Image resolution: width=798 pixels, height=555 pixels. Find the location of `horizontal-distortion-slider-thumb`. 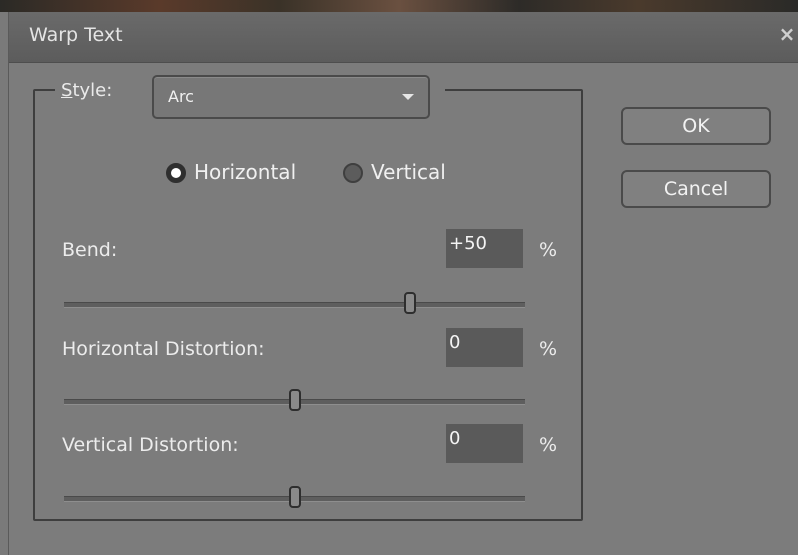

horizontal-distortion-slider-thumb is located at coordinates (294, 400).